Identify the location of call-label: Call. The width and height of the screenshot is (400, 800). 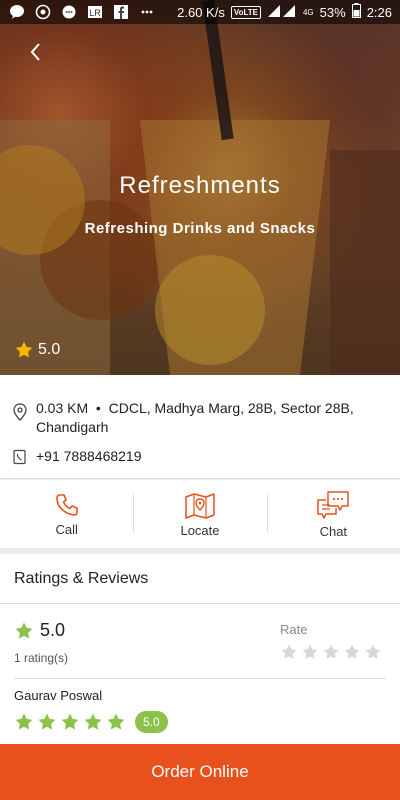
(66, 529).